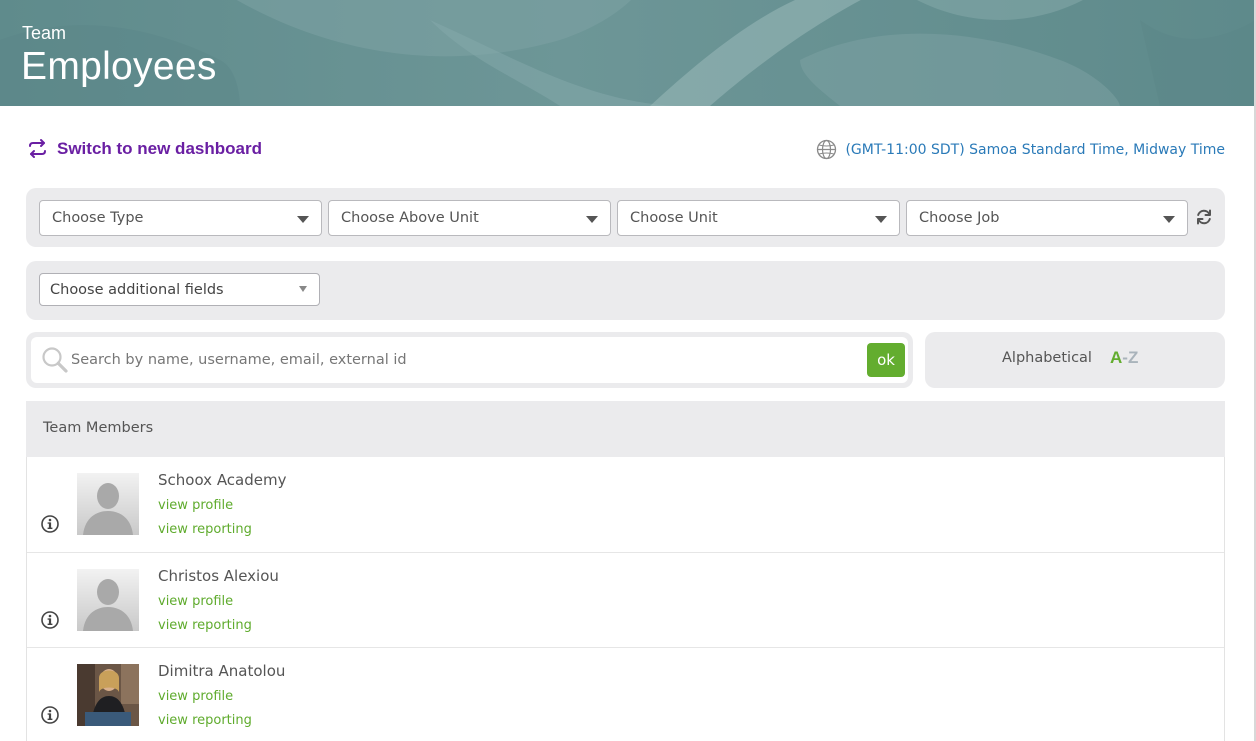 The image size is (1256, 741). Describe the element at coordinates (1047, 218) in the screenshot. I see `choose-job-select: Choose Job` at that location.